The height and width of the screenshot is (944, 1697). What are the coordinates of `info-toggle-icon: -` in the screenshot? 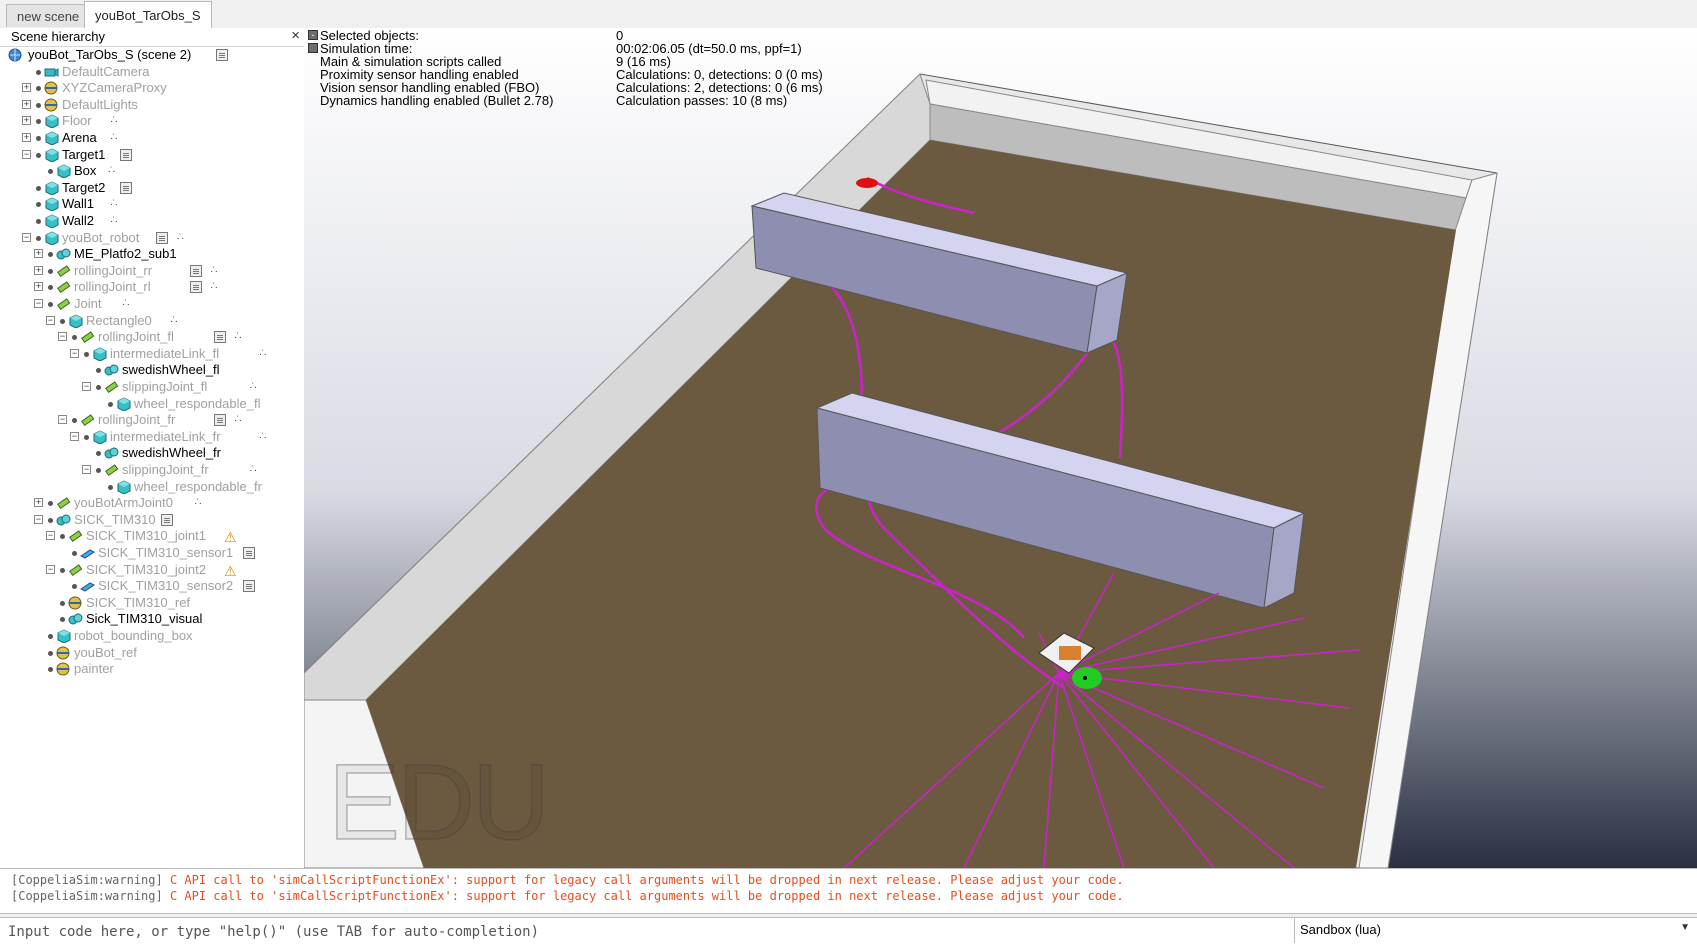 It's located at (313, 35).